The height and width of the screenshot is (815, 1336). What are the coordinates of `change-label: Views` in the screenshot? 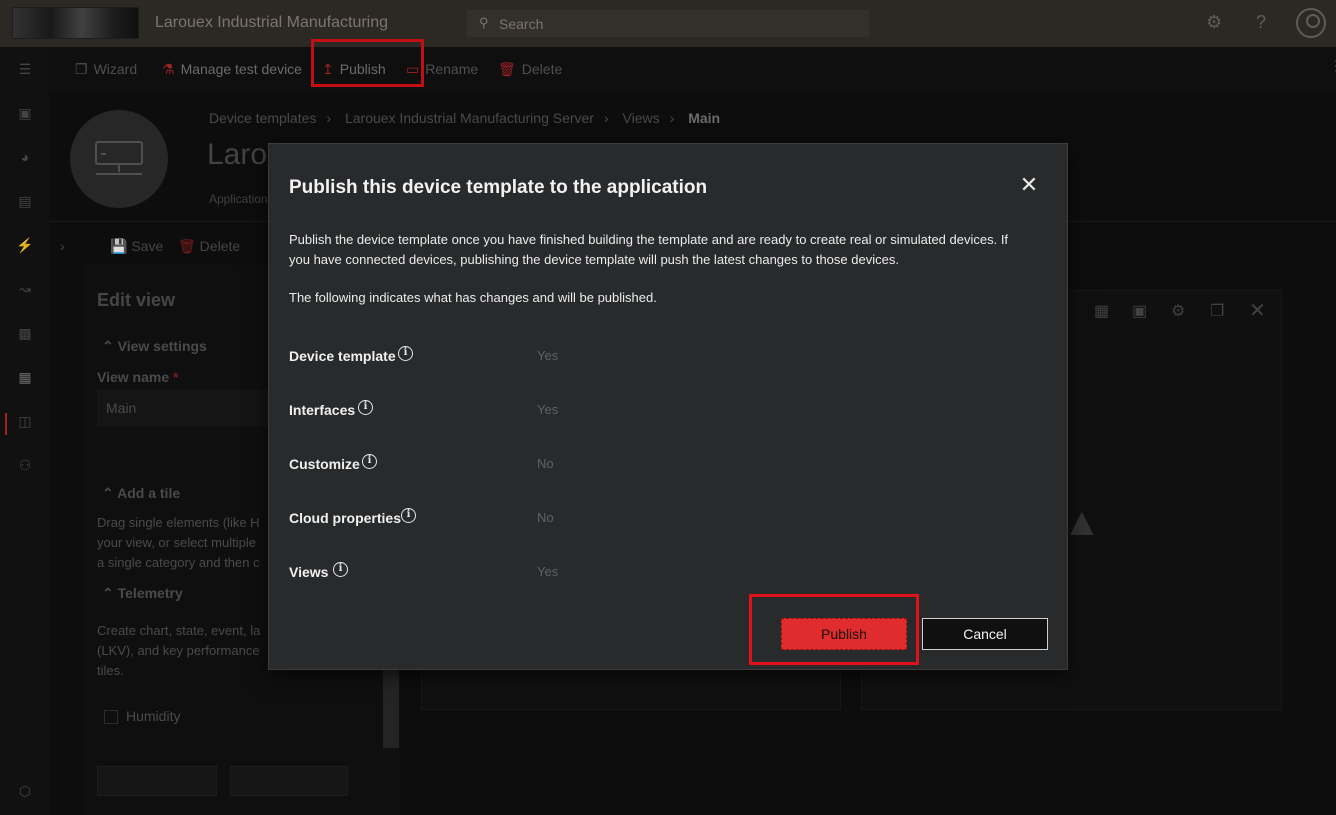 It's located at (309, 572).